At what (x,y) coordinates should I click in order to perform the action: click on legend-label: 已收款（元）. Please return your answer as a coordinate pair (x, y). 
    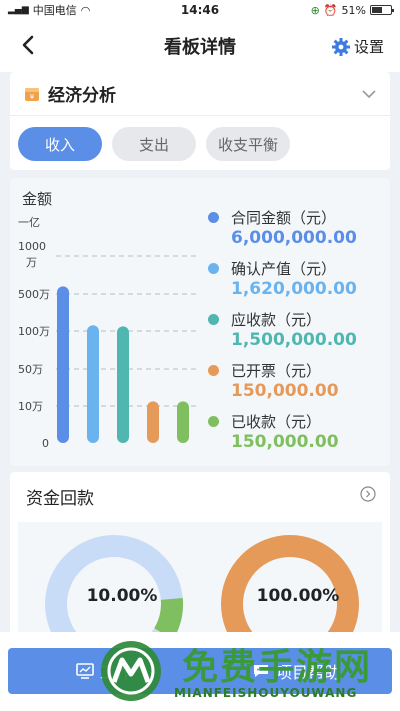
    Looking at the image, I should click on (276, 421).